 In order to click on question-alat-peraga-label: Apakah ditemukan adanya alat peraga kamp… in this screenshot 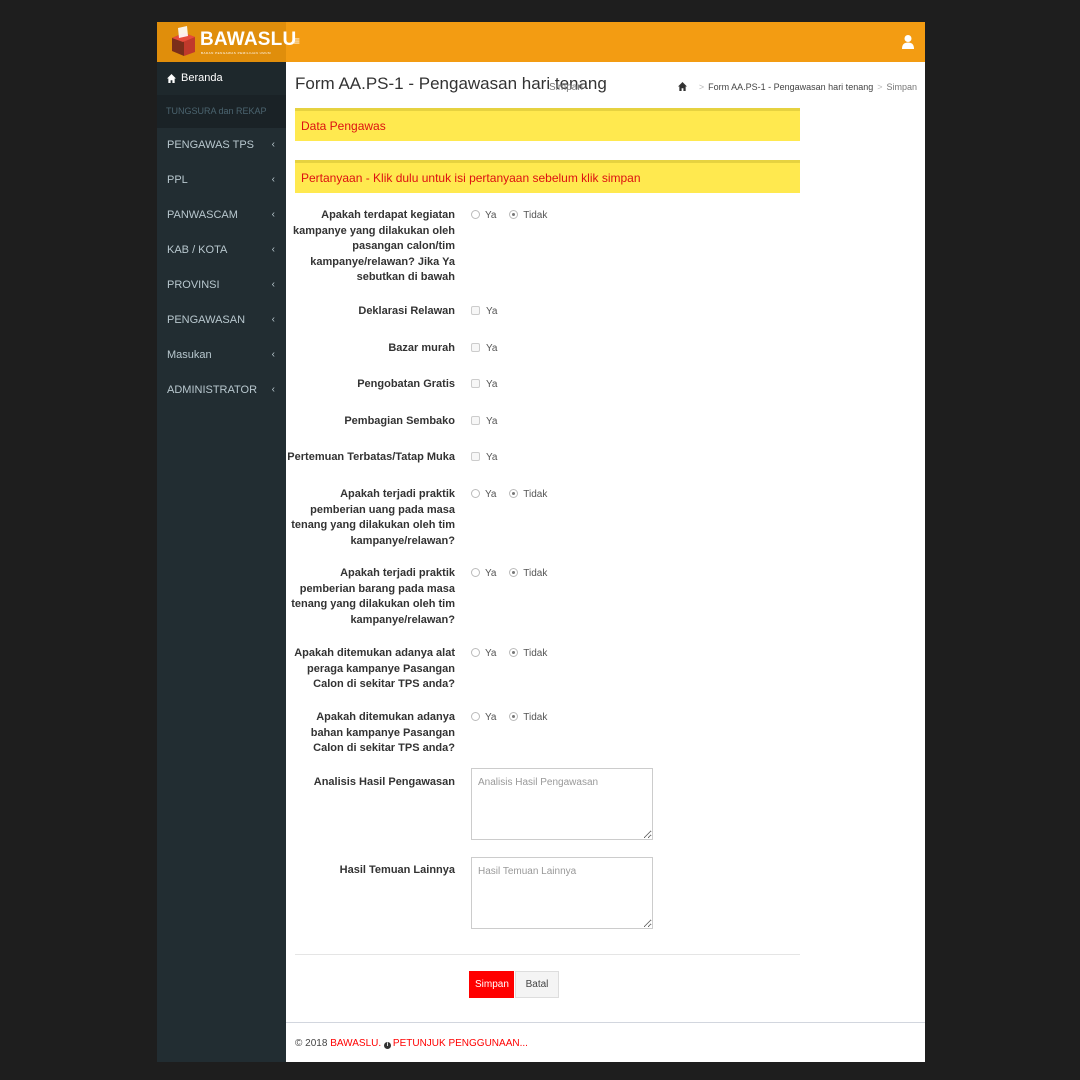, I will do `click(374, 668)`.